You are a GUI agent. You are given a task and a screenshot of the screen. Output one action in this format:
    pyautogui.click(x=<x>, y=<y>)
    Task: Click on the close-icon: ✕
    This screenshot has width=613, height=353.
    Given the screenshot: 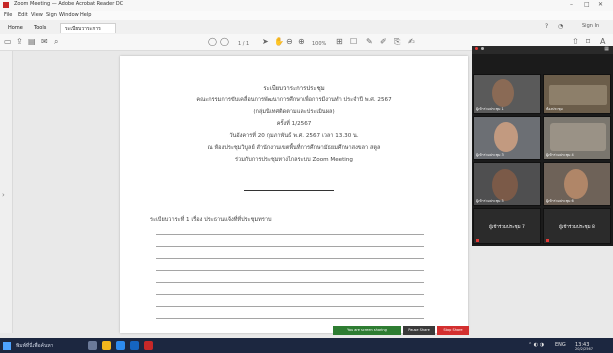 What is the action you would take?
    pyautogui.click(x=600, y=4)
    